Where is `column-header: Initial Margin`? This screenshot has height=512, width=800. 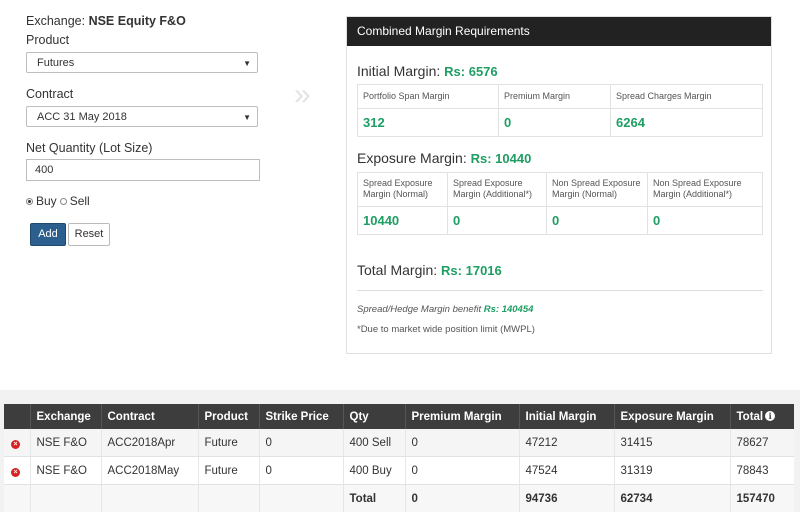
column-header: Initial Margin is located at coordinates (566, 416).